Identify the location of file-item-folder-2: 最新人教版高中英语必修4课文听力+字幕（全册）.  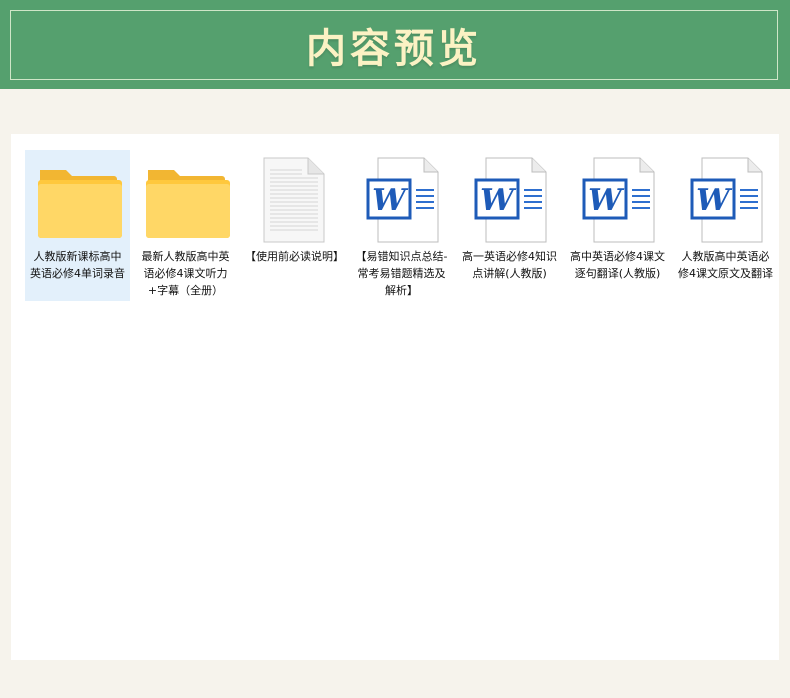
(185, 224).